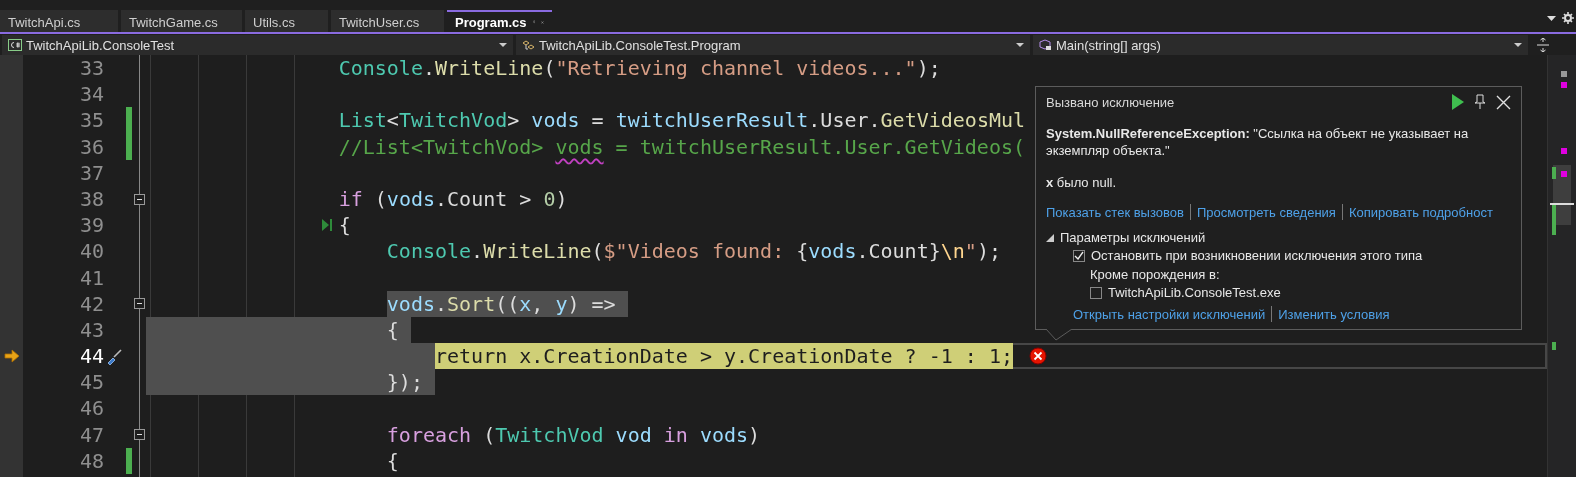 The width and height of the screenshot is (1576, 477). What do you see at coordinates (91, 146) in the screenshot?
I see `line-number: 36` at bounding box center [91, 146].